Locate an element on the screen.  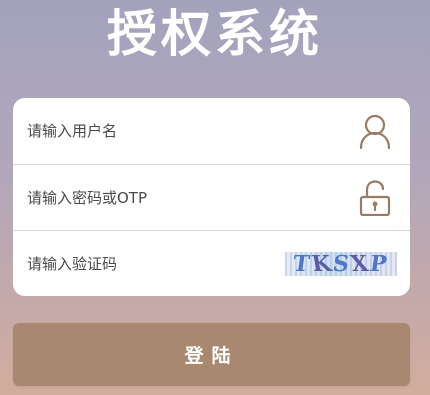
captcha-input is located at coordinates (157, 264).